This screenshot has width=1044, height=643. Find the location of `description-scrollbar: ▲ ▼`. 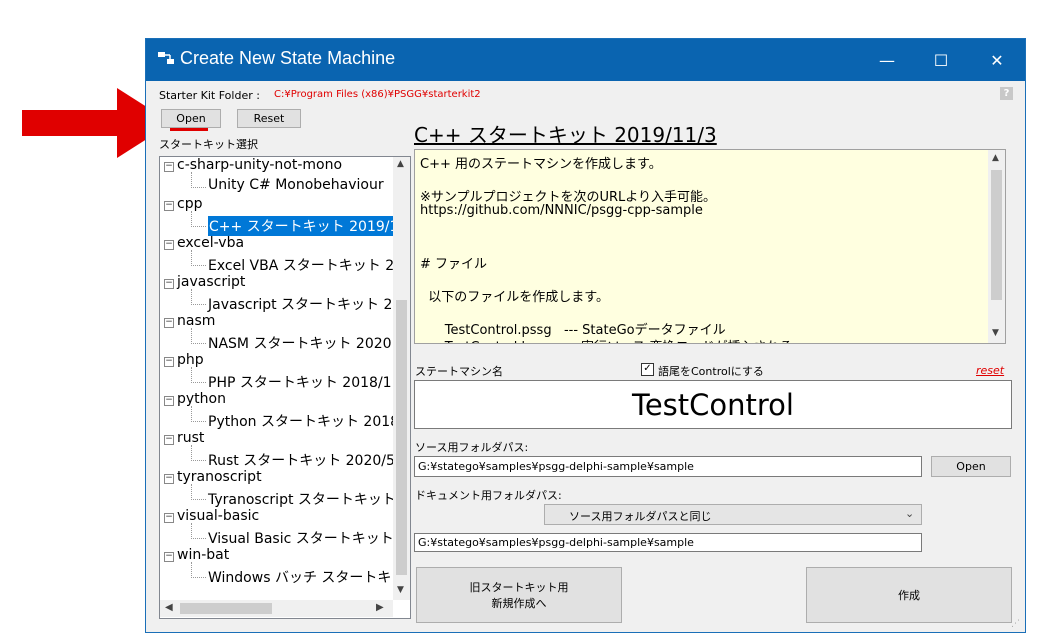

description-scrollbar: ▲ ▼ is located at coordinates (996, 246).